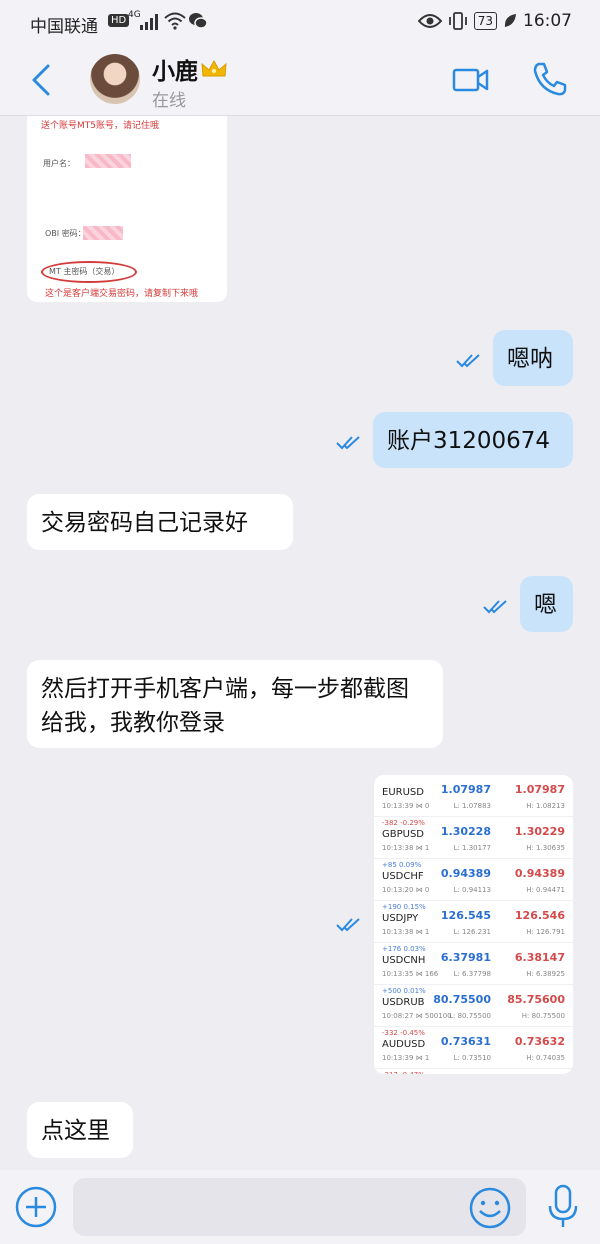 The height and width of the screenshot is (1244, 600). What do you see at coordinates (465, 873) in the screenshot?
I see `quote-bid: 0.94389` at bounding box center [465, 873].